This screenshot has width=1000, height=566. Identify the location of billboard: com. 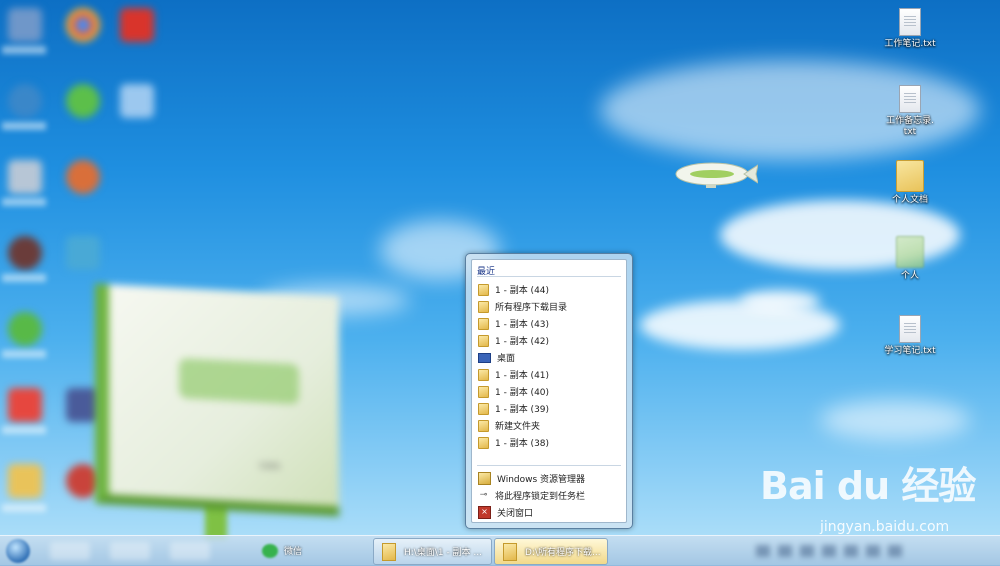
(217, 400).